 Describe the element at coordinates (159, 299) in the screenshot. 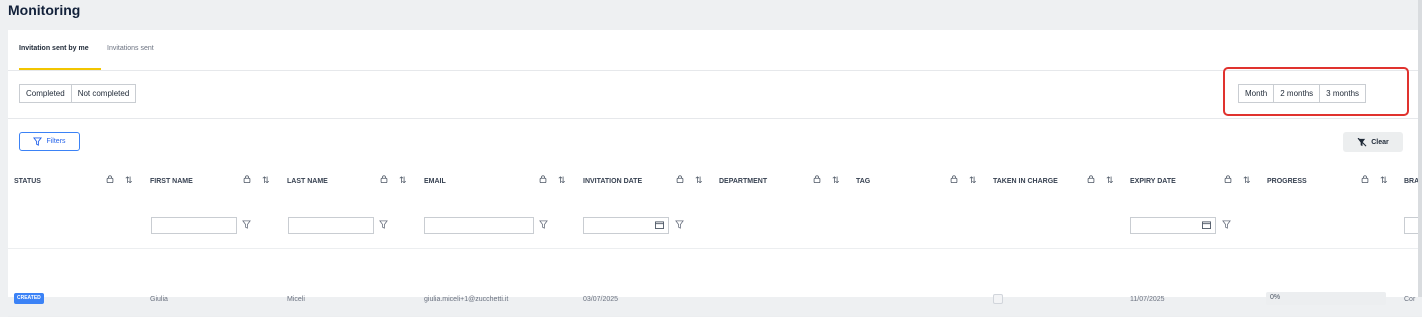

I see `first-name-cell: Giulia` at that location.